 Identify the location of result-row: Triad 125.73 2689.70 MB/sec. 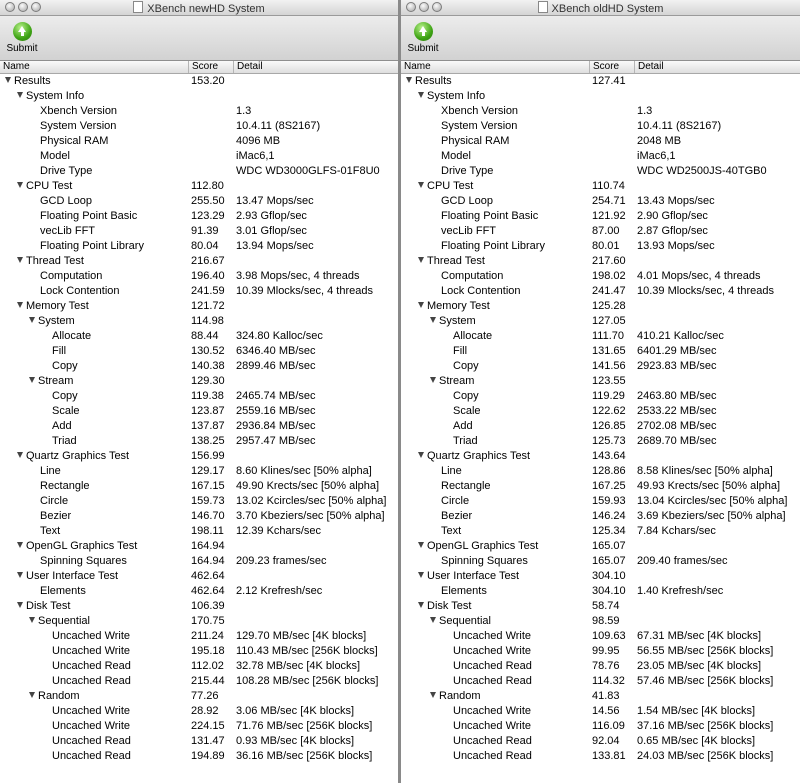
(600, 441).